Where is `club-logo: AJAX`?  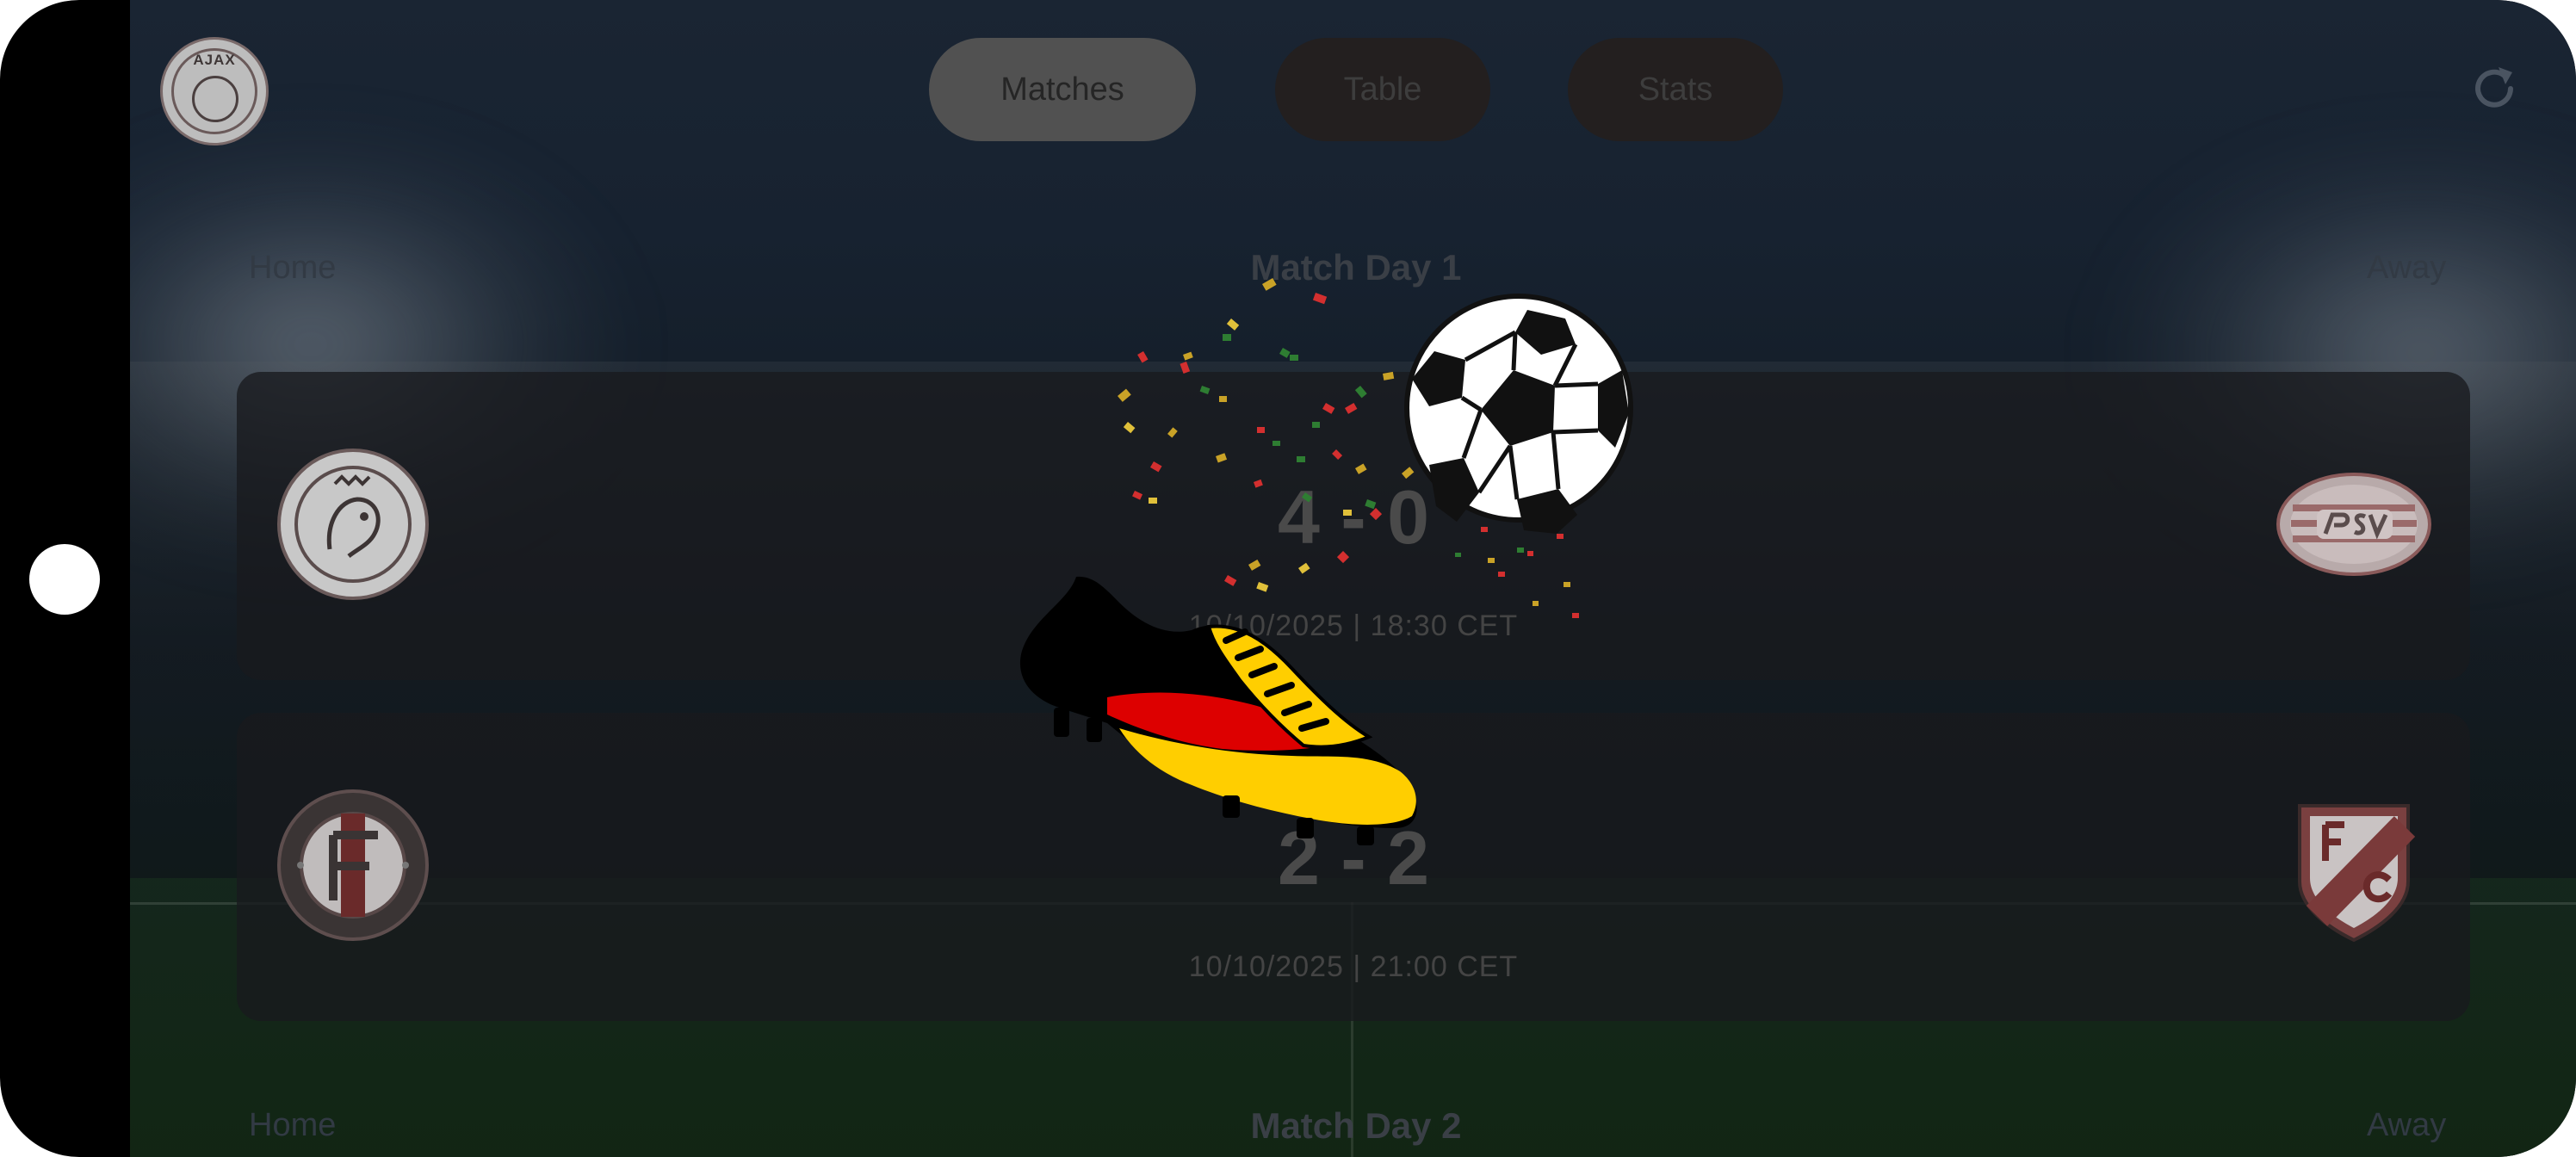 club-logo: AJAX is located at coordinates (214, 91).